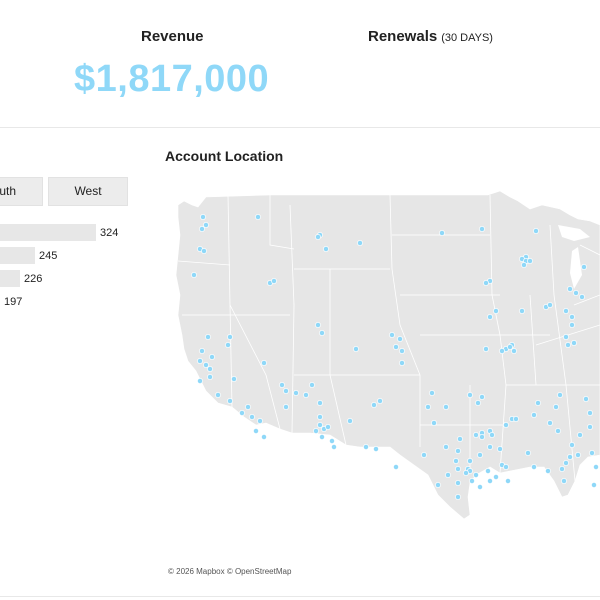 The image size is (600, 600). I want to click on region-tab-west: West, so click(88, 191).